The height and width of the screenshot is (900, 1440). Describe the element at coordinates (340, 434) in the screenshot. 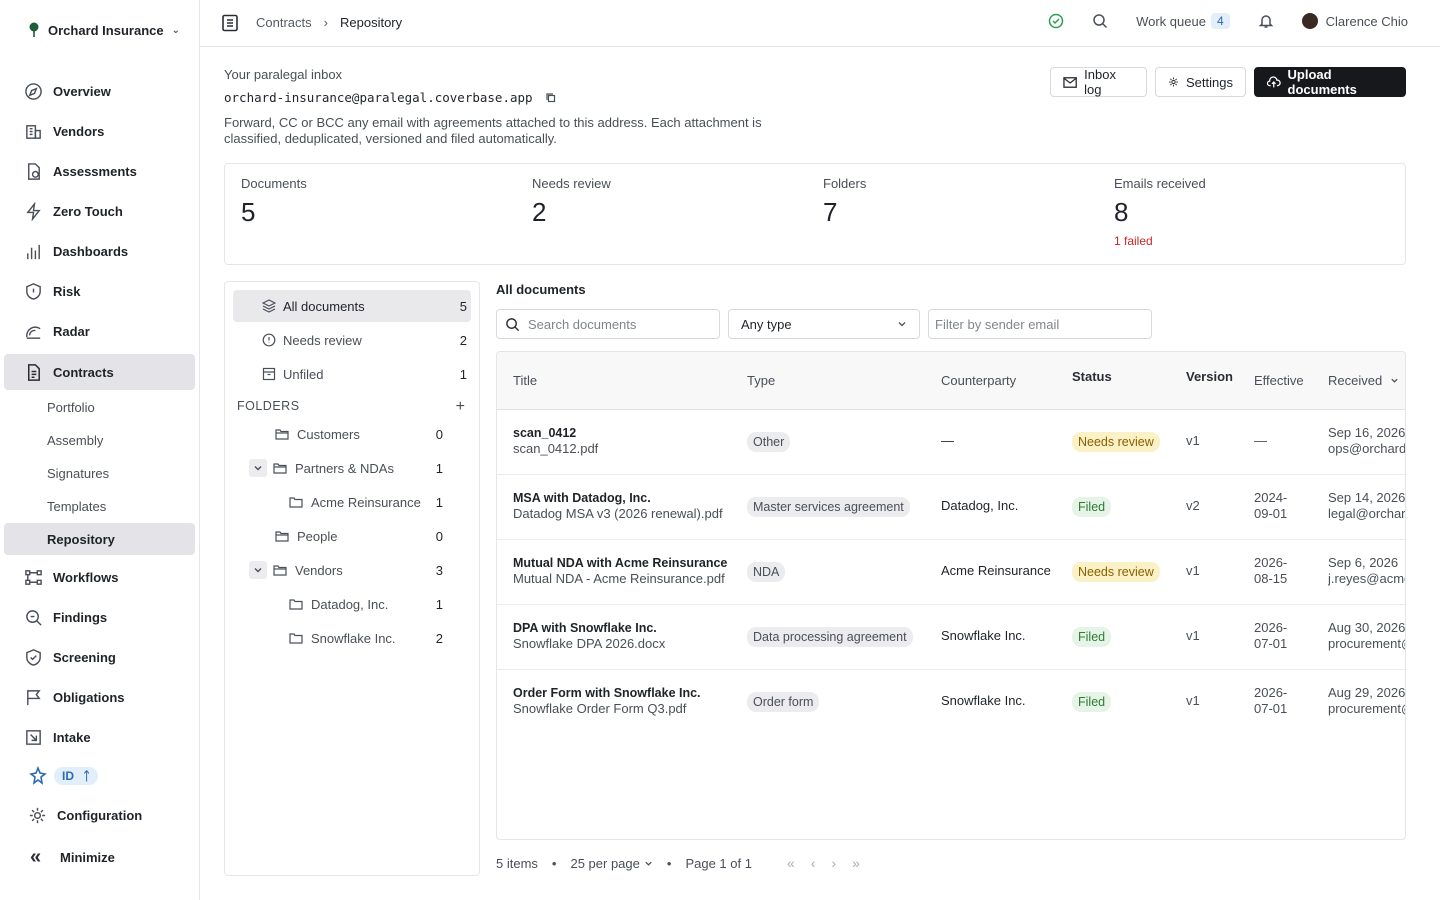

I see `folder-customers: Customers 0` at that location.